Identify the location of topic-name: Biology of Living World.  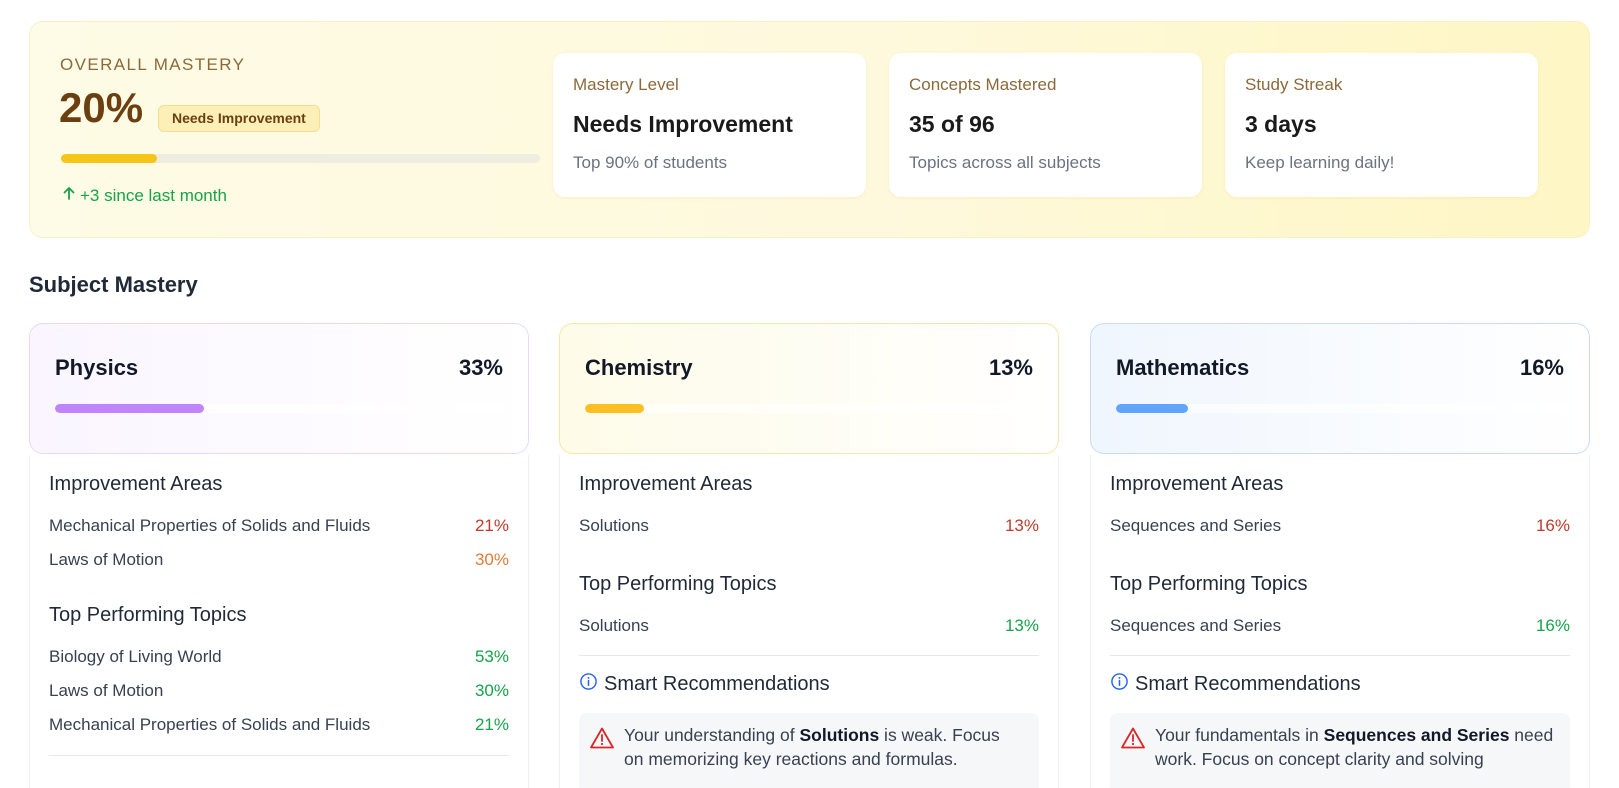
(135, 656).